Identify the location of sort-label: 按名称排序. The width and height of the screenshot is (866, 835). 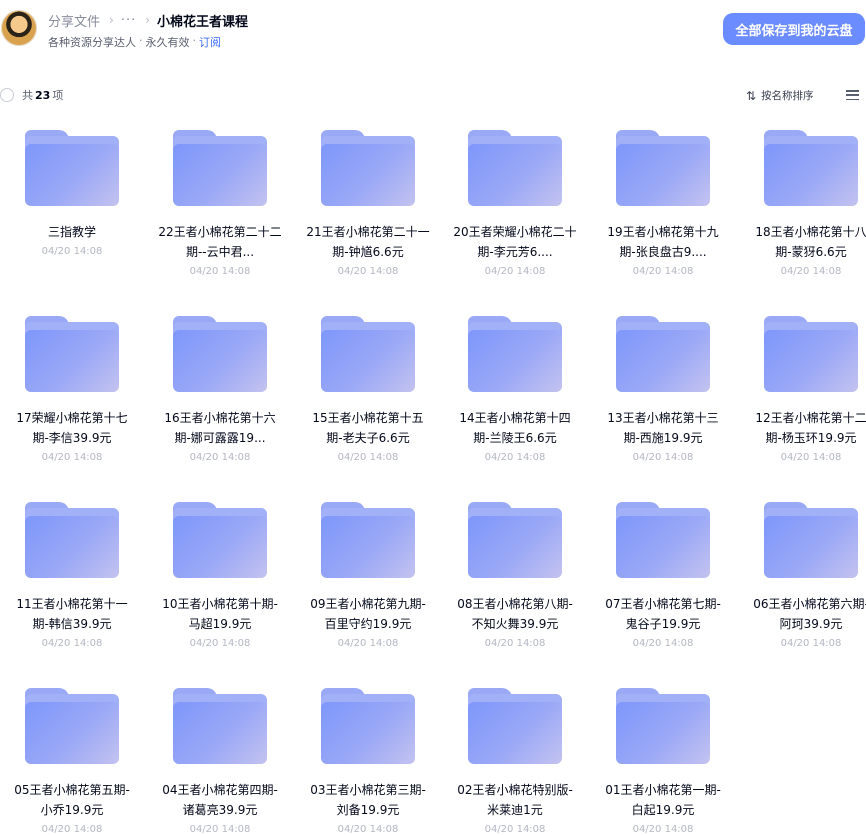
(787, 96).